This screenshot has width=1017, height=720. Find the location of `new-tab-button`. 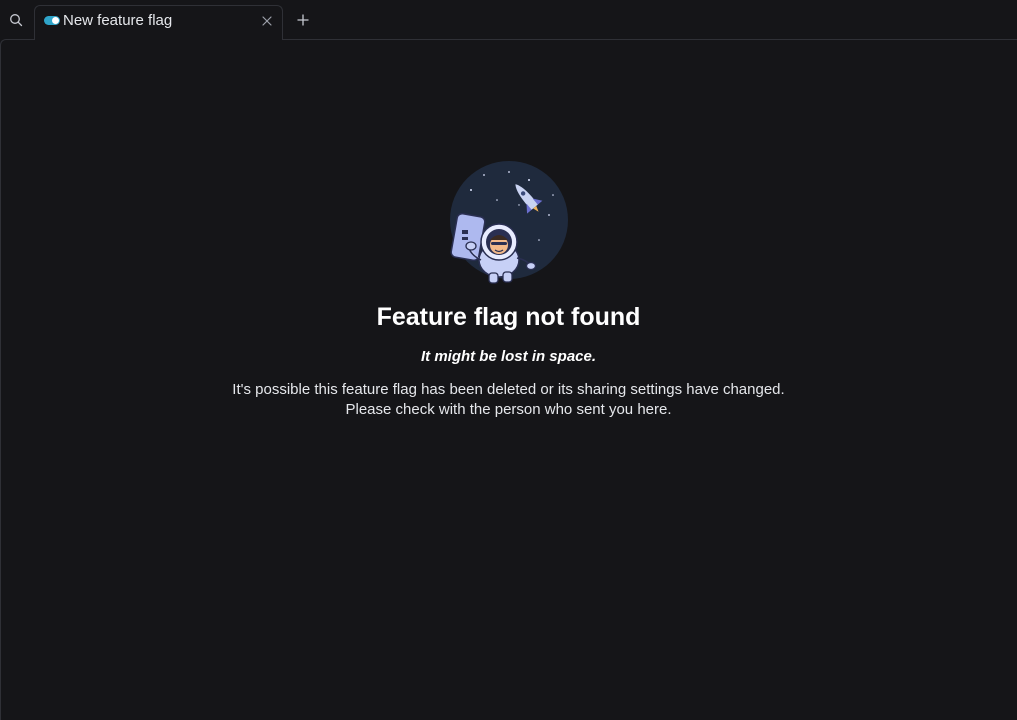

new-tab-button is located at coordinates (303, 20).